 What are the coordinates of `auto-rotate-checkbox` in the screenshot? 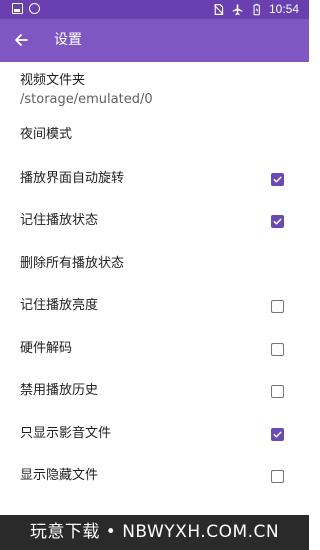 It's located at (277, 179).